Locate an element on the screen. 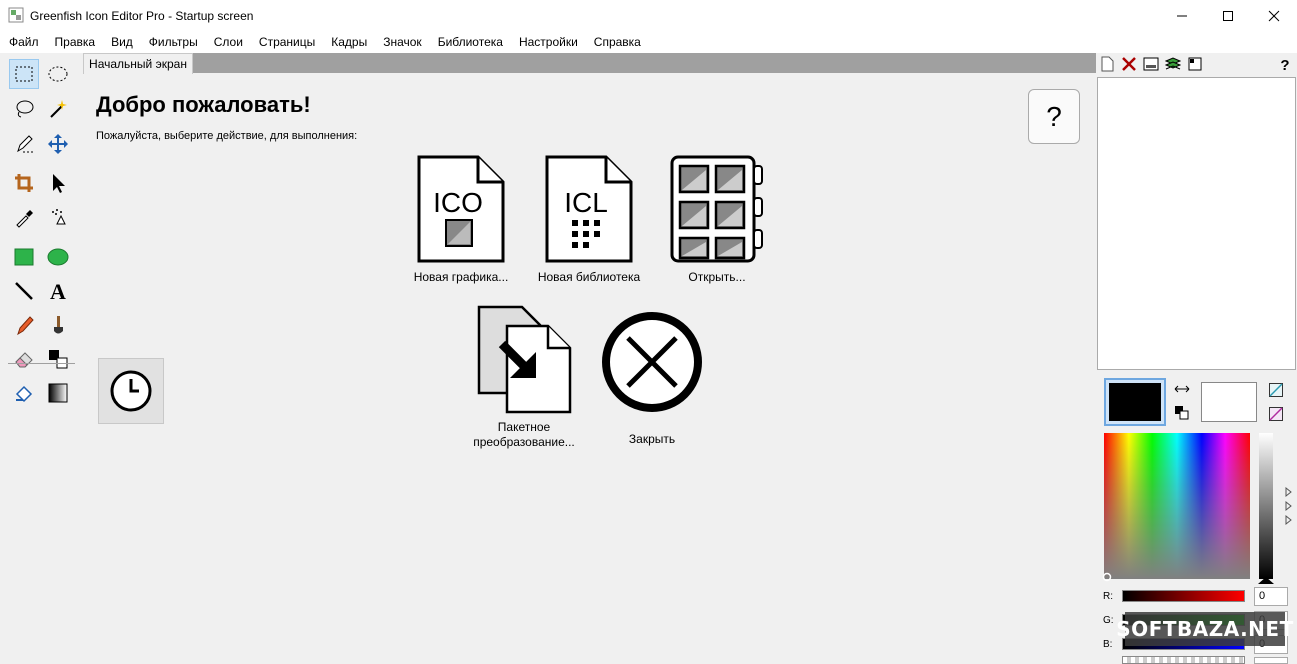 Image resolution: width=1297 pixels, height=664 pixels. close-startup-button: Закрыть is located at coordinates (652, 378).